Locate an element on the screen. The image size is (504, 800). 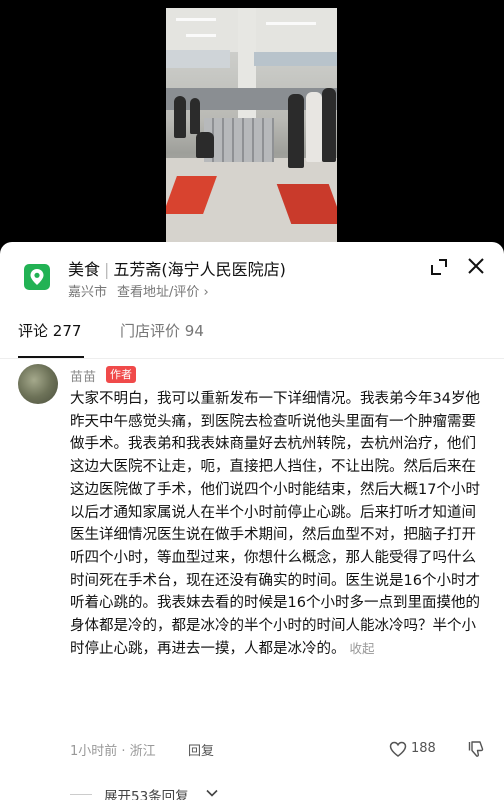
shop-subtitle: 嘉兴市 查看地址/评价 › is located at coordinates (138, 290).